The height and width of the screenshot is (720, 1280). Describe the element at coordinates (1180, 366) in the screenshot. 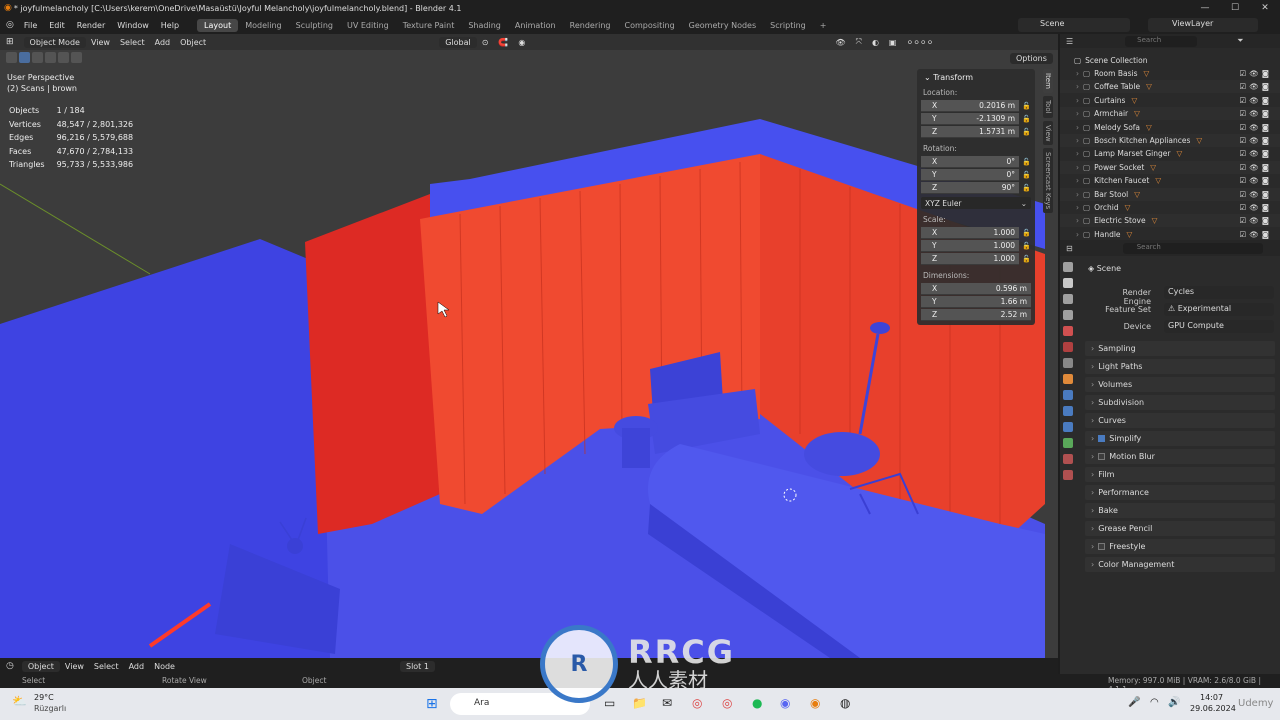

I see `panel-light-paths: › Light Paths` at that location.